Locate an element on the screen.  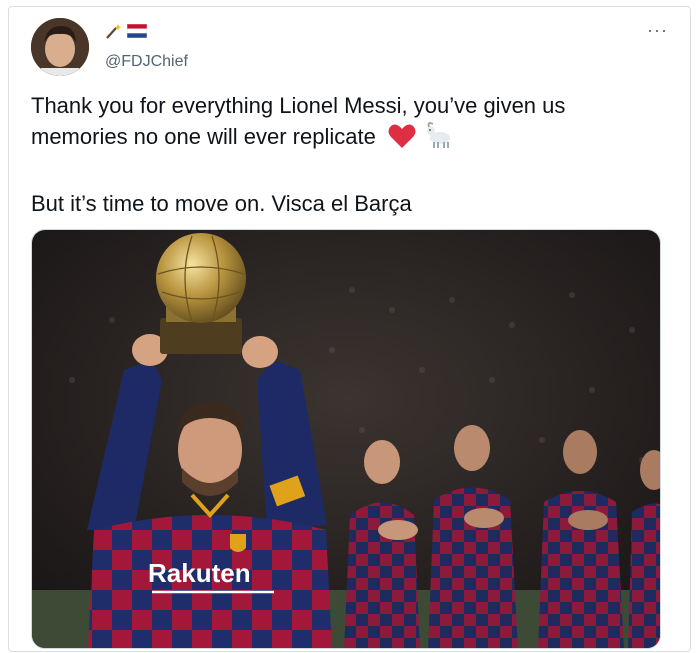
red-heart-icon is located at coordinates (402, 140).